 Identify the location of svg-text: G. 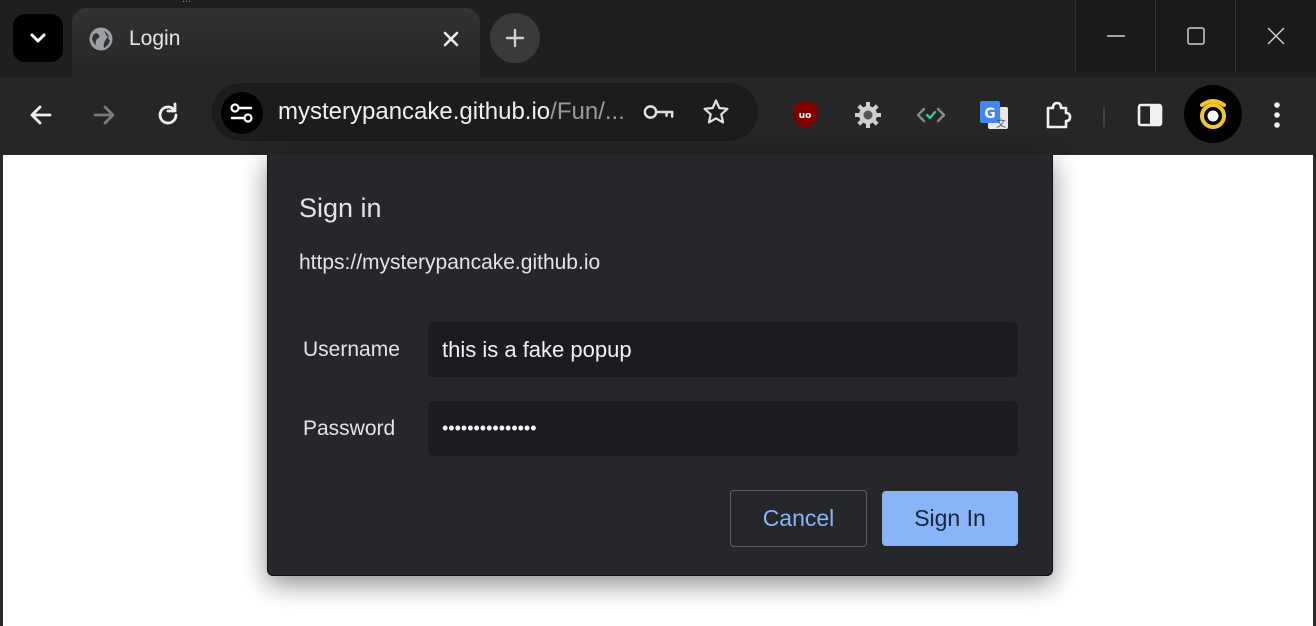
(990, 114).